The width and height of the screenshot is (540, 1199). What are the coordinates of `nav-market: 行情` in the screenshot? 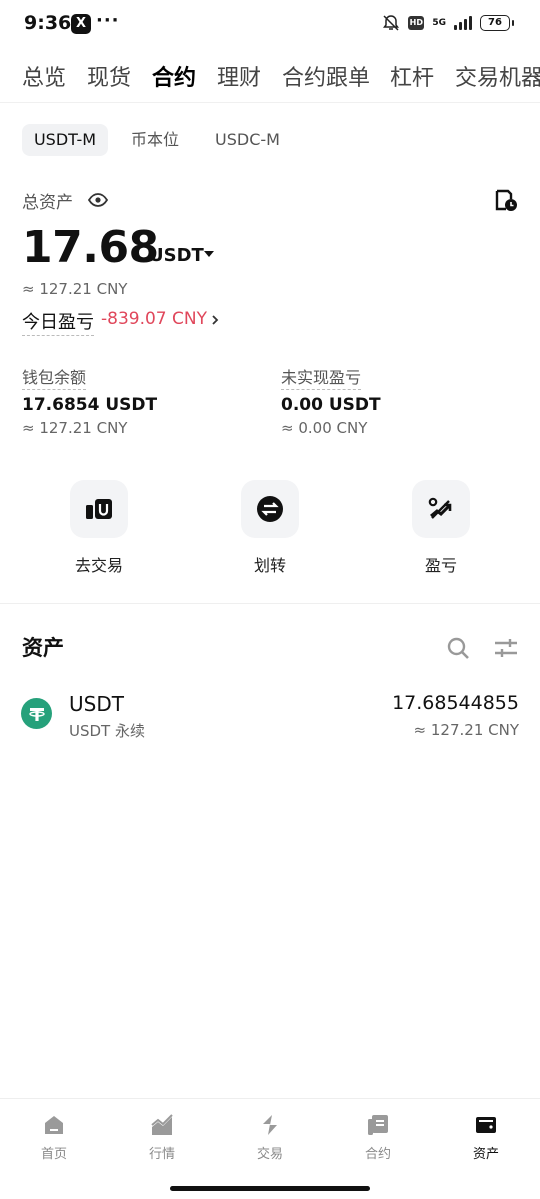 It's located at (162, 1137).